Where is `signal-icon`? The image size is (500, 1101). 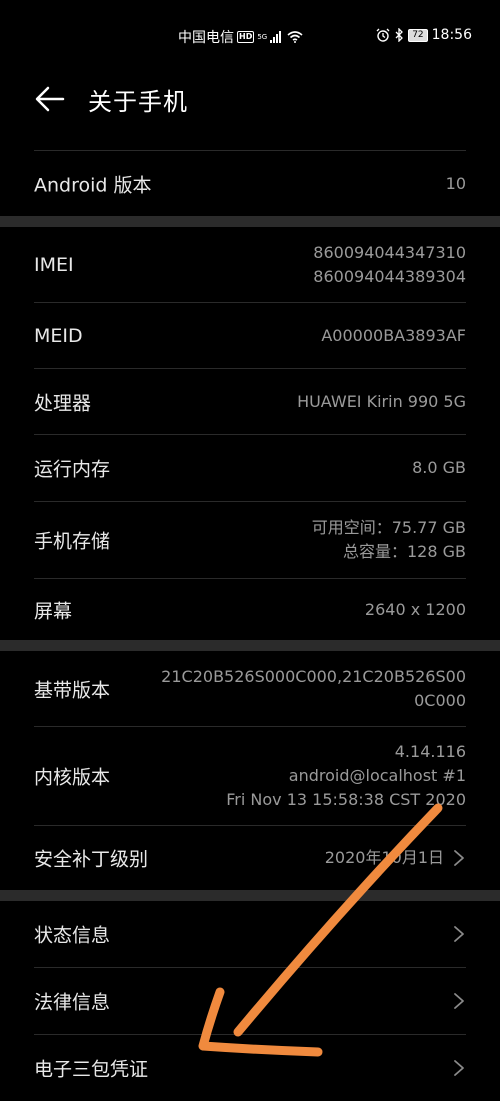
signal-icon is located at coordinates (276, 37).